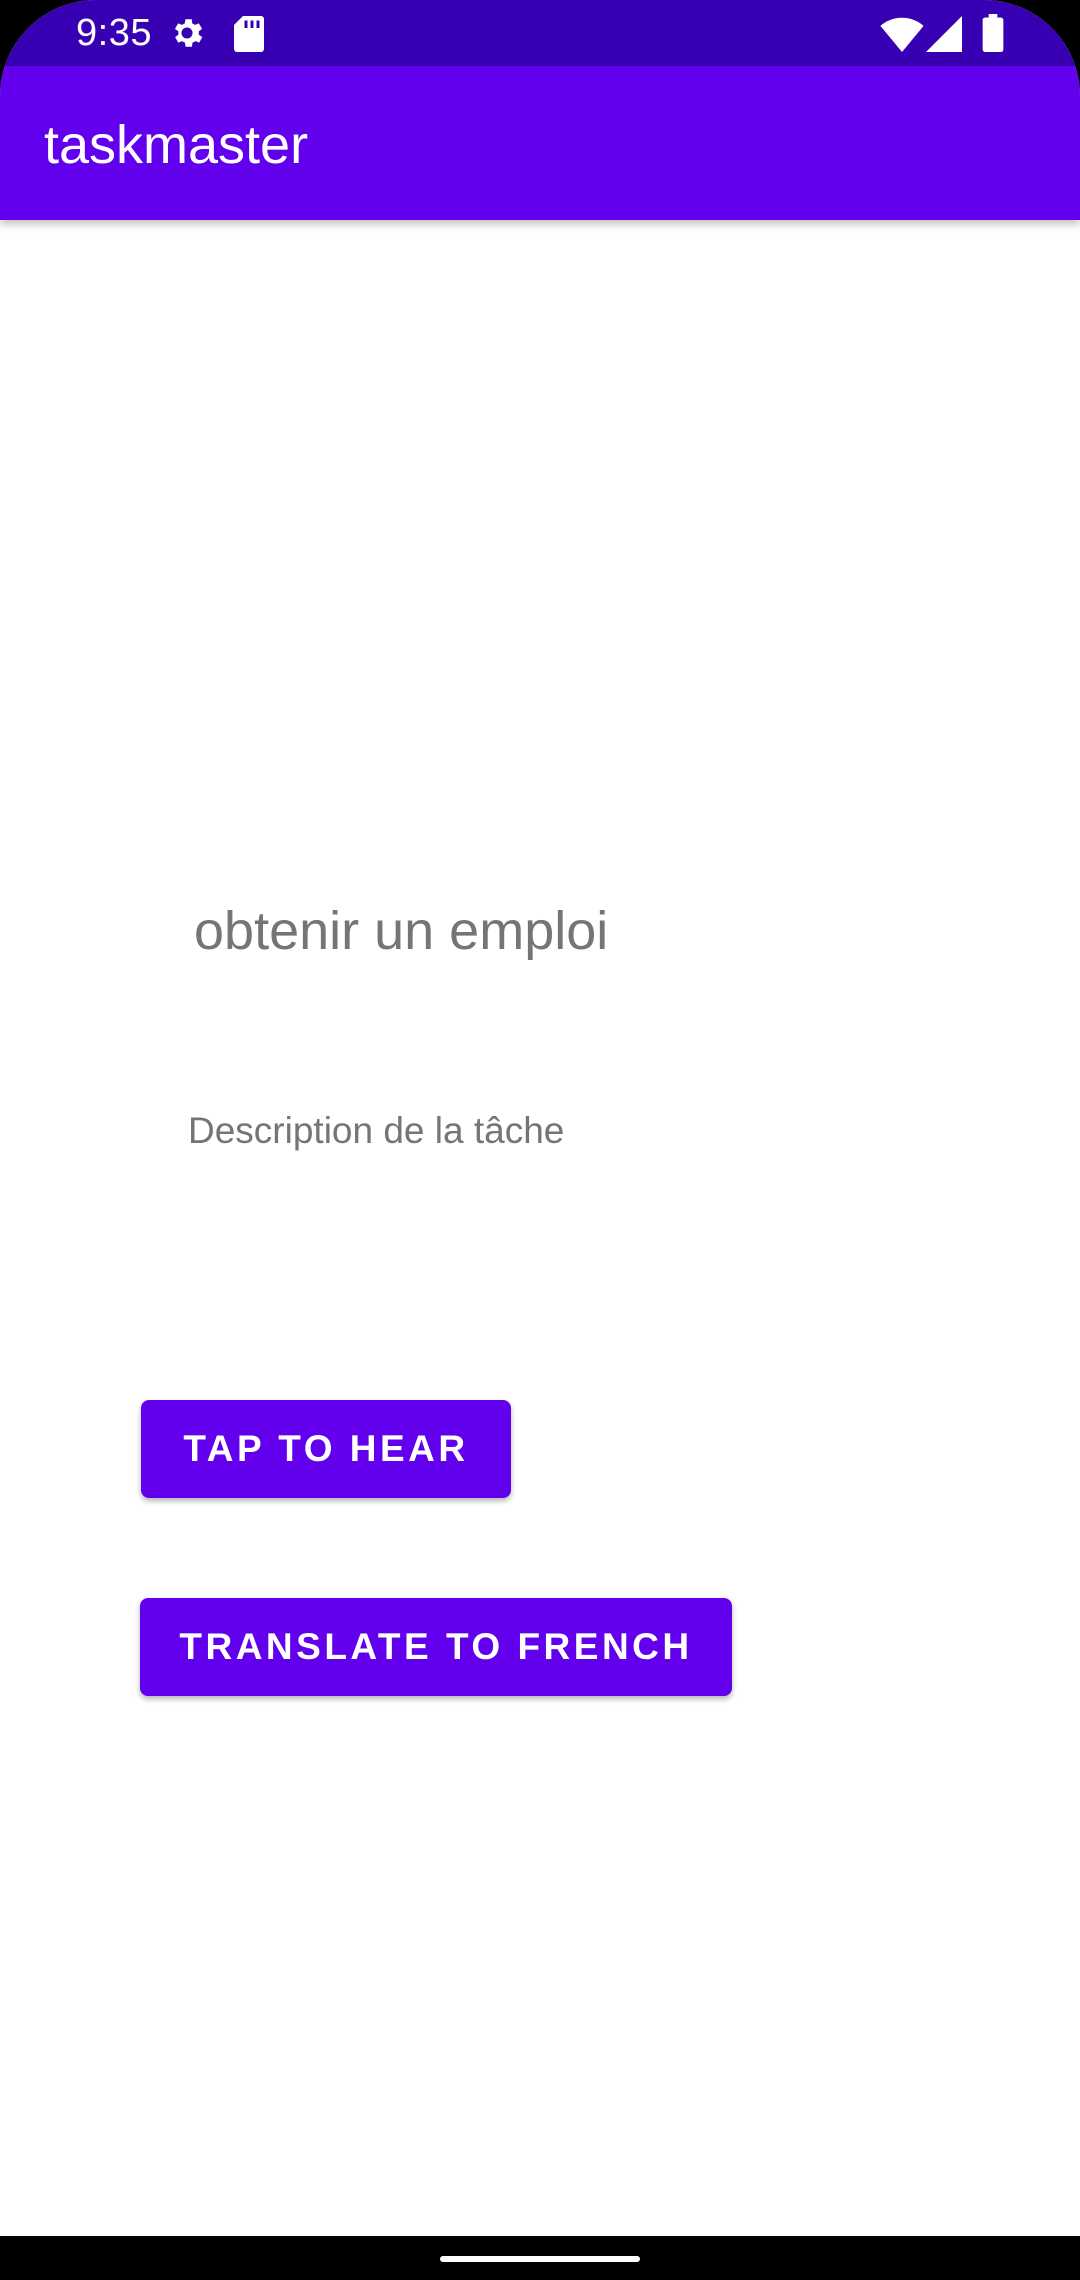 The height and width of the screenshot is (2280, 1080). I want to click on status-bar: 9:35, so click(540, 33).